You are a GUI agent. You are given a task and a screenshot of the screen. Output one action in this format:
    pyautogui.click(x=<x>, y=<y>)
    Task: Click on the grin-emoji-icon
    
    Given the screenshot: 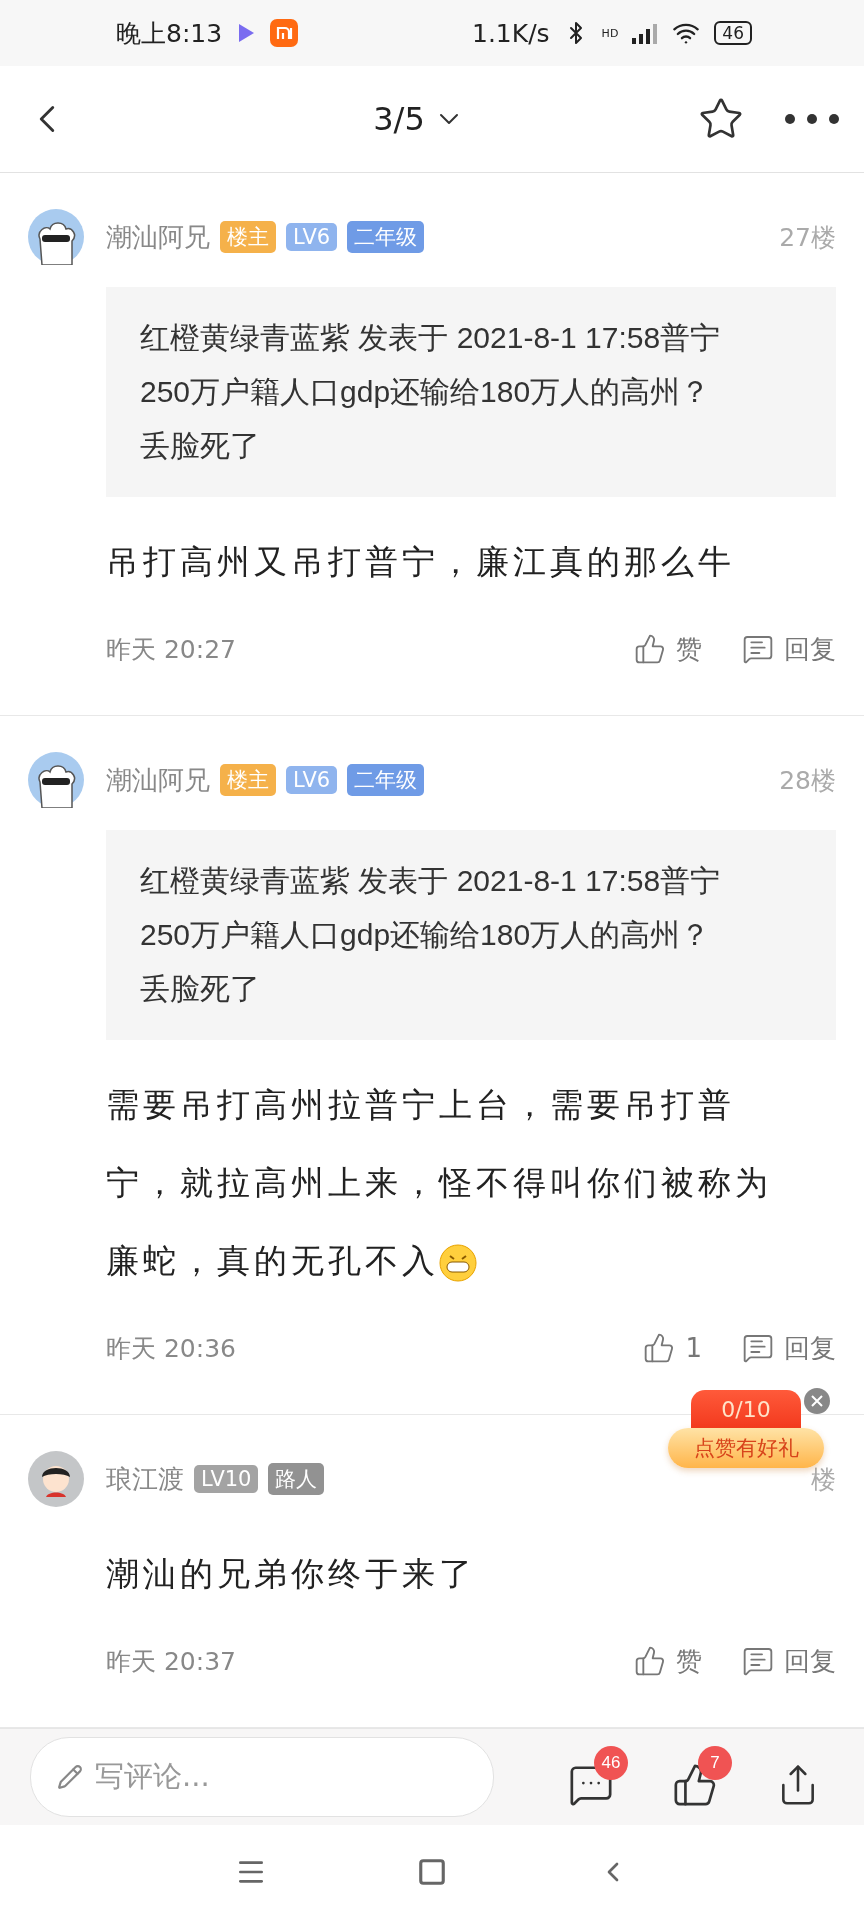 What is the action you would take?
    pyautogui.click(x=458, y=1262)
    